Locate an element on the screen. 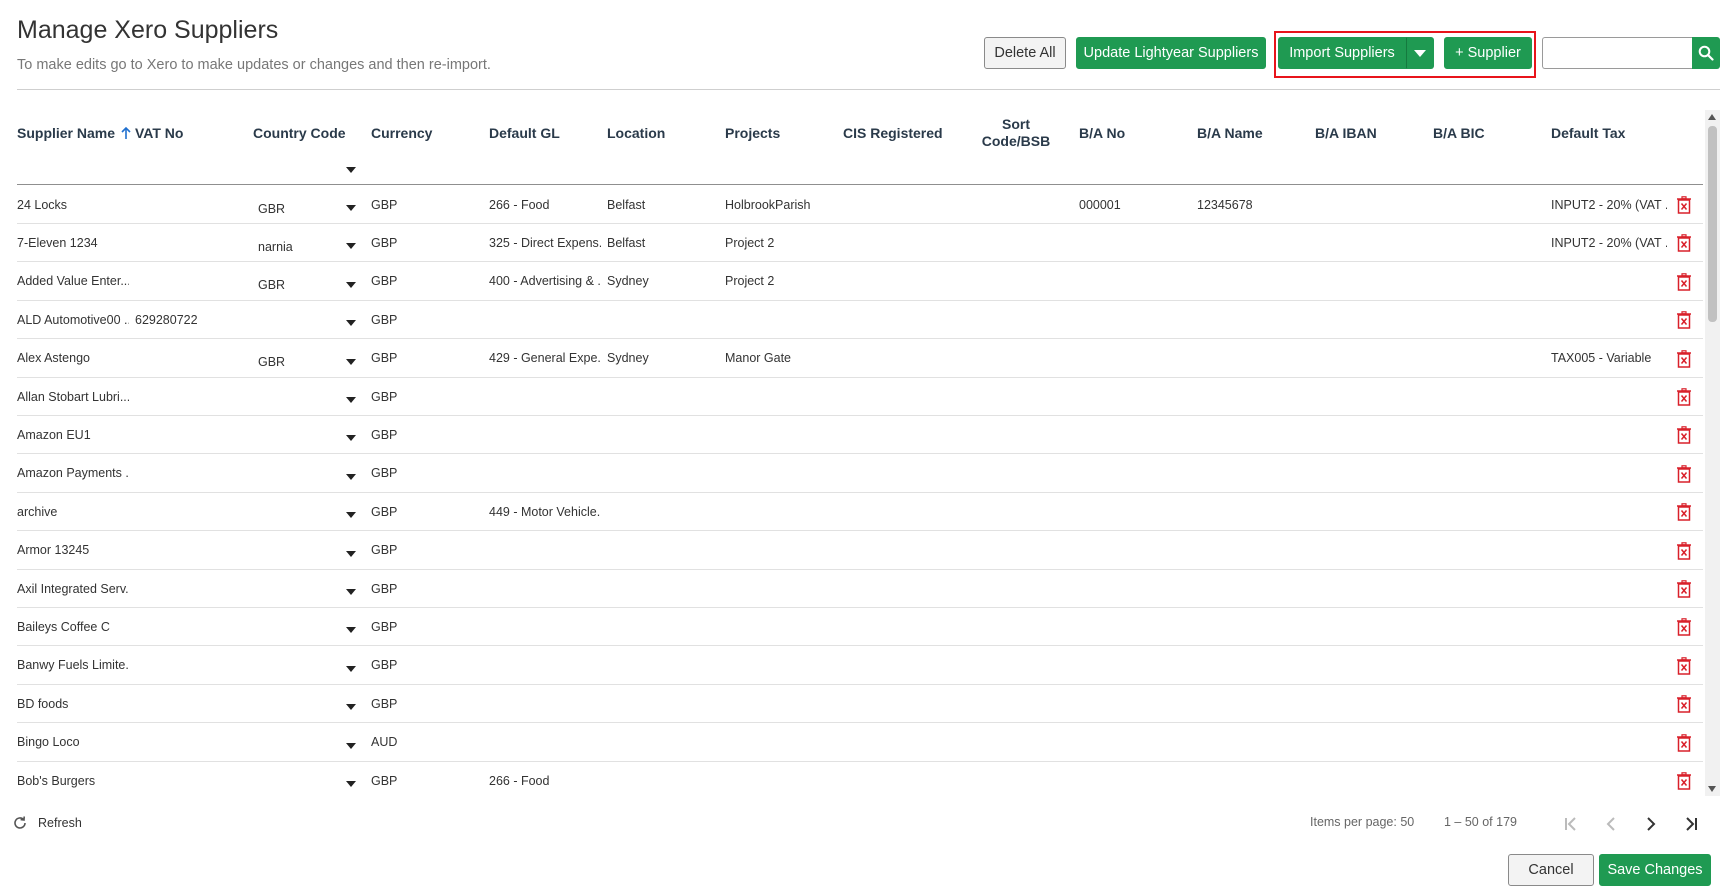 This screenshot has width=1729, height=888. table-row: BD foods GBP is located at coordinates (860, 705).